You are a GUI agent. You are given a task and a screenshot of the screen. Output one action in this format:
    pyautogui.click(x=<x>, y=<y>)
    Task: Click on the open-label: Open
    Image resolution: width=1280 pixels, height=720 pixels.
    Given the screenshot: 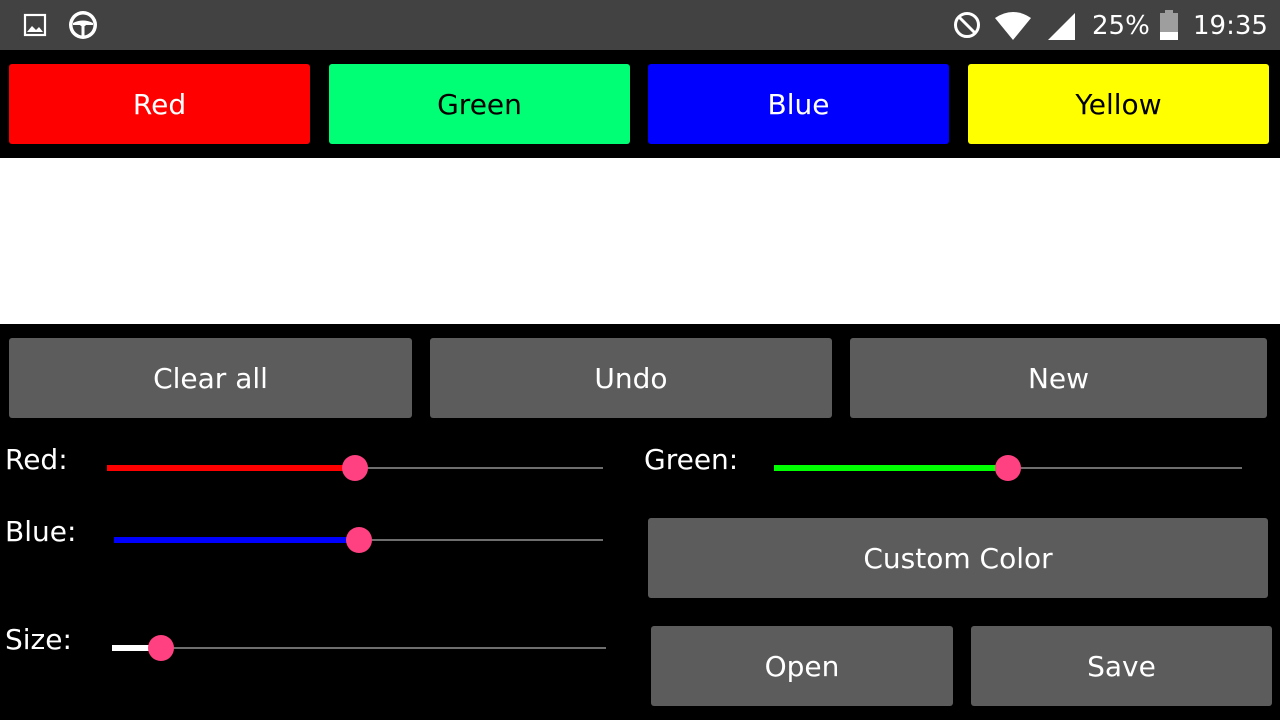 What is the action you would take?
    pyautogui.click(x=802, y=666)
    